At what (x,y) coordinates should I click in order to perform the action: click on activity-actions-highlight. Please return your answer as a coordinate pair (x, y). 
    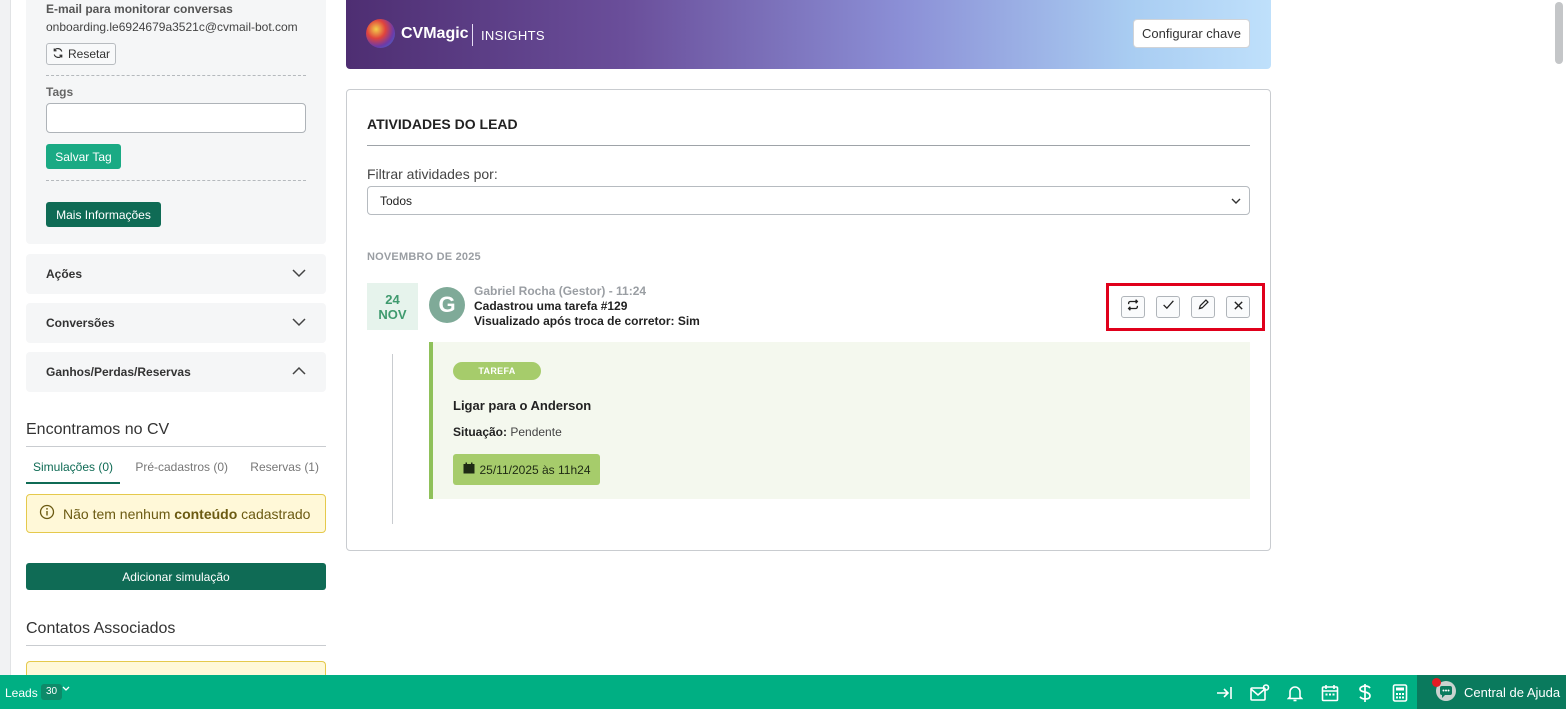
    Looking at the image, I should click on (1185, 307).